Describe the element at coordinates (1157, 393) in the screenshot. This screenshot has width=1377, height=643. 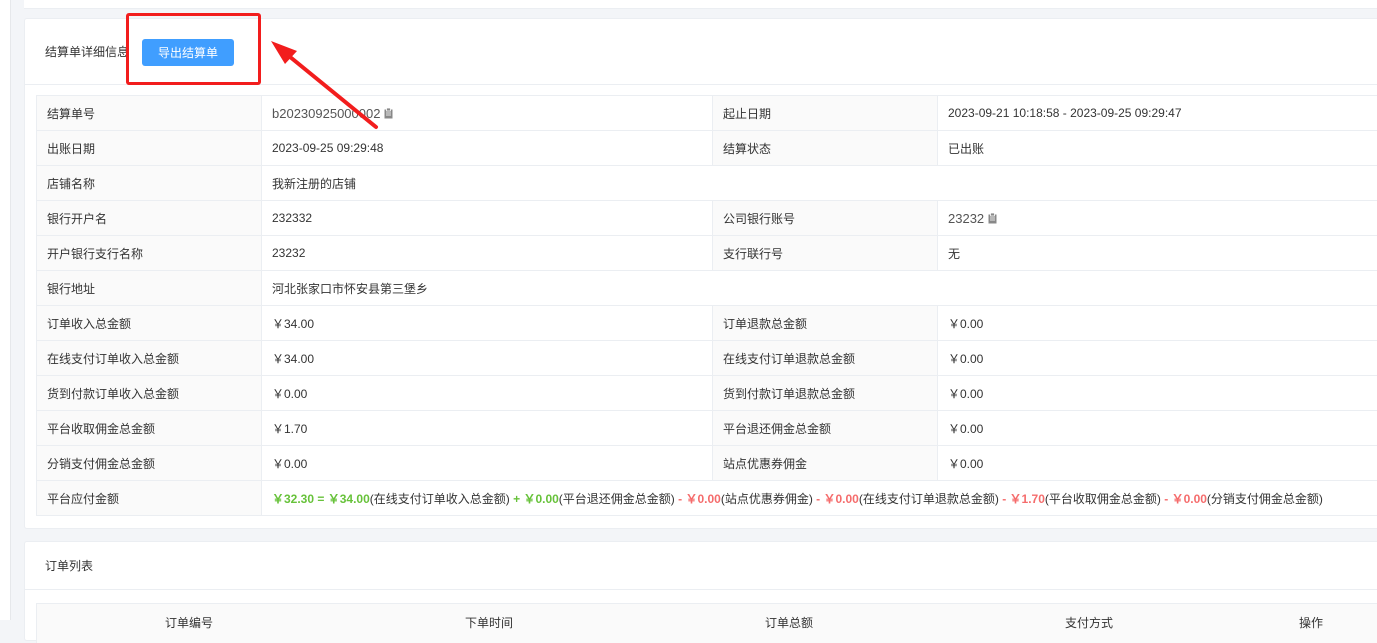
I see `value-cod-refund: ￥0.00` at that location.